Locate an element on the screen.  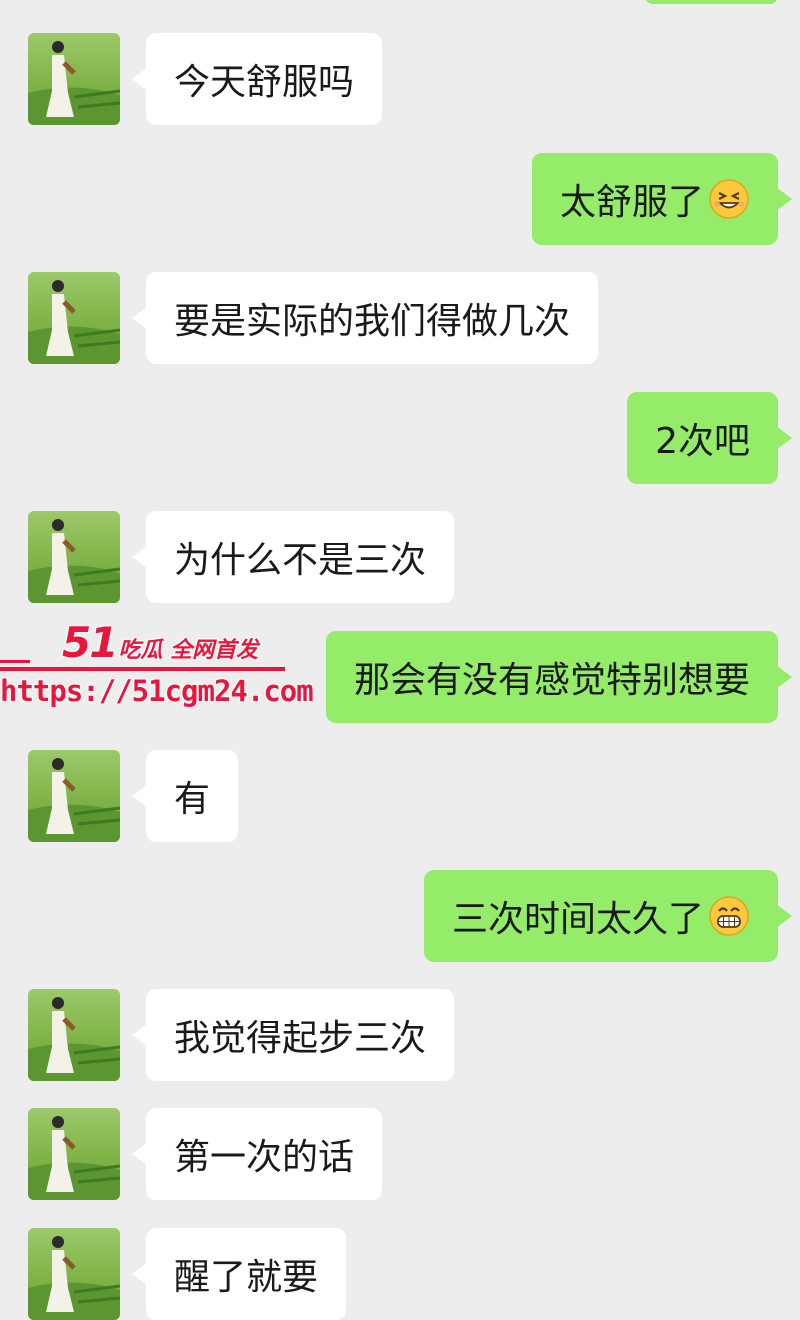
chat-bubble-incoming: 要是实际的我们得做几次 is located at coordinates (365, 318).